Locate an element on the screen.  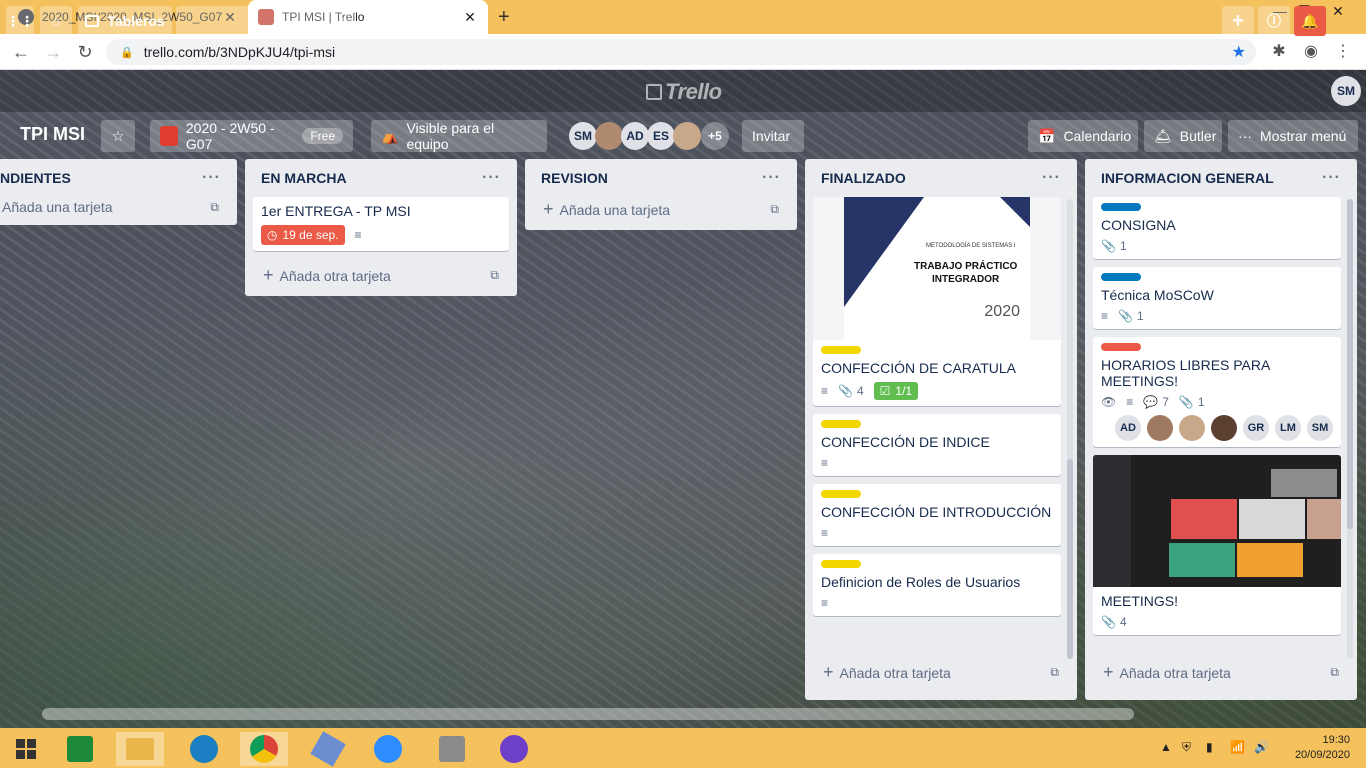
trello-logo: Trello is located at coordinates (684, 92).